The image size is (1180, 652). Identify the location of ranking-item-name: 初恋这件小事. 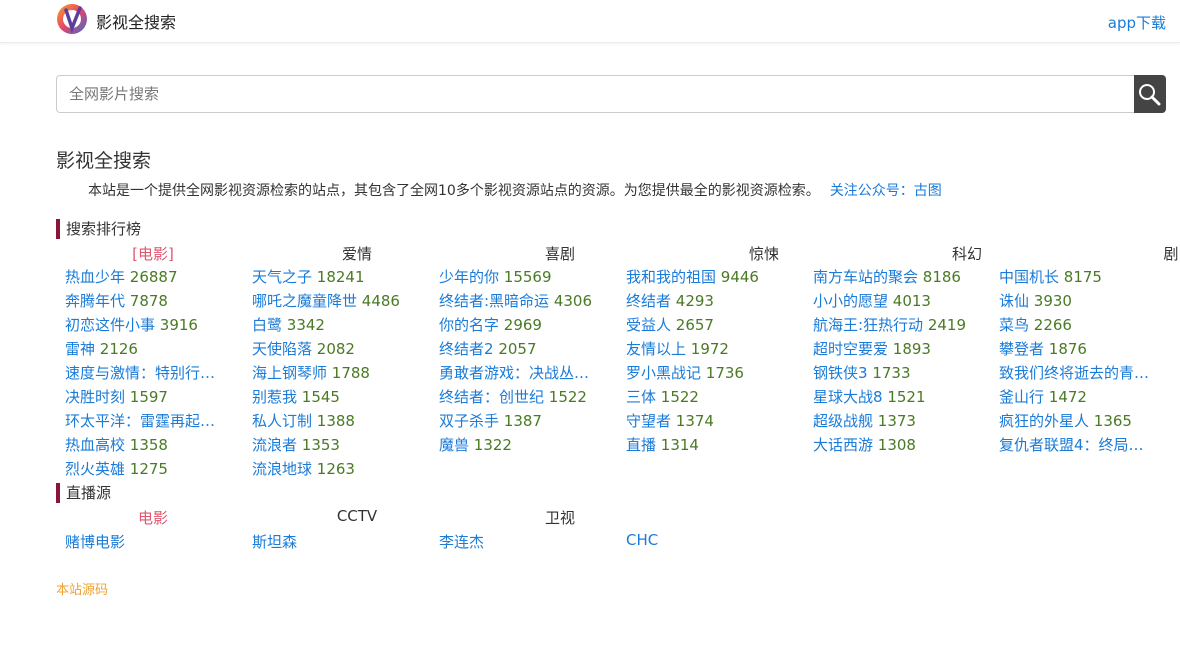
(110, 325).